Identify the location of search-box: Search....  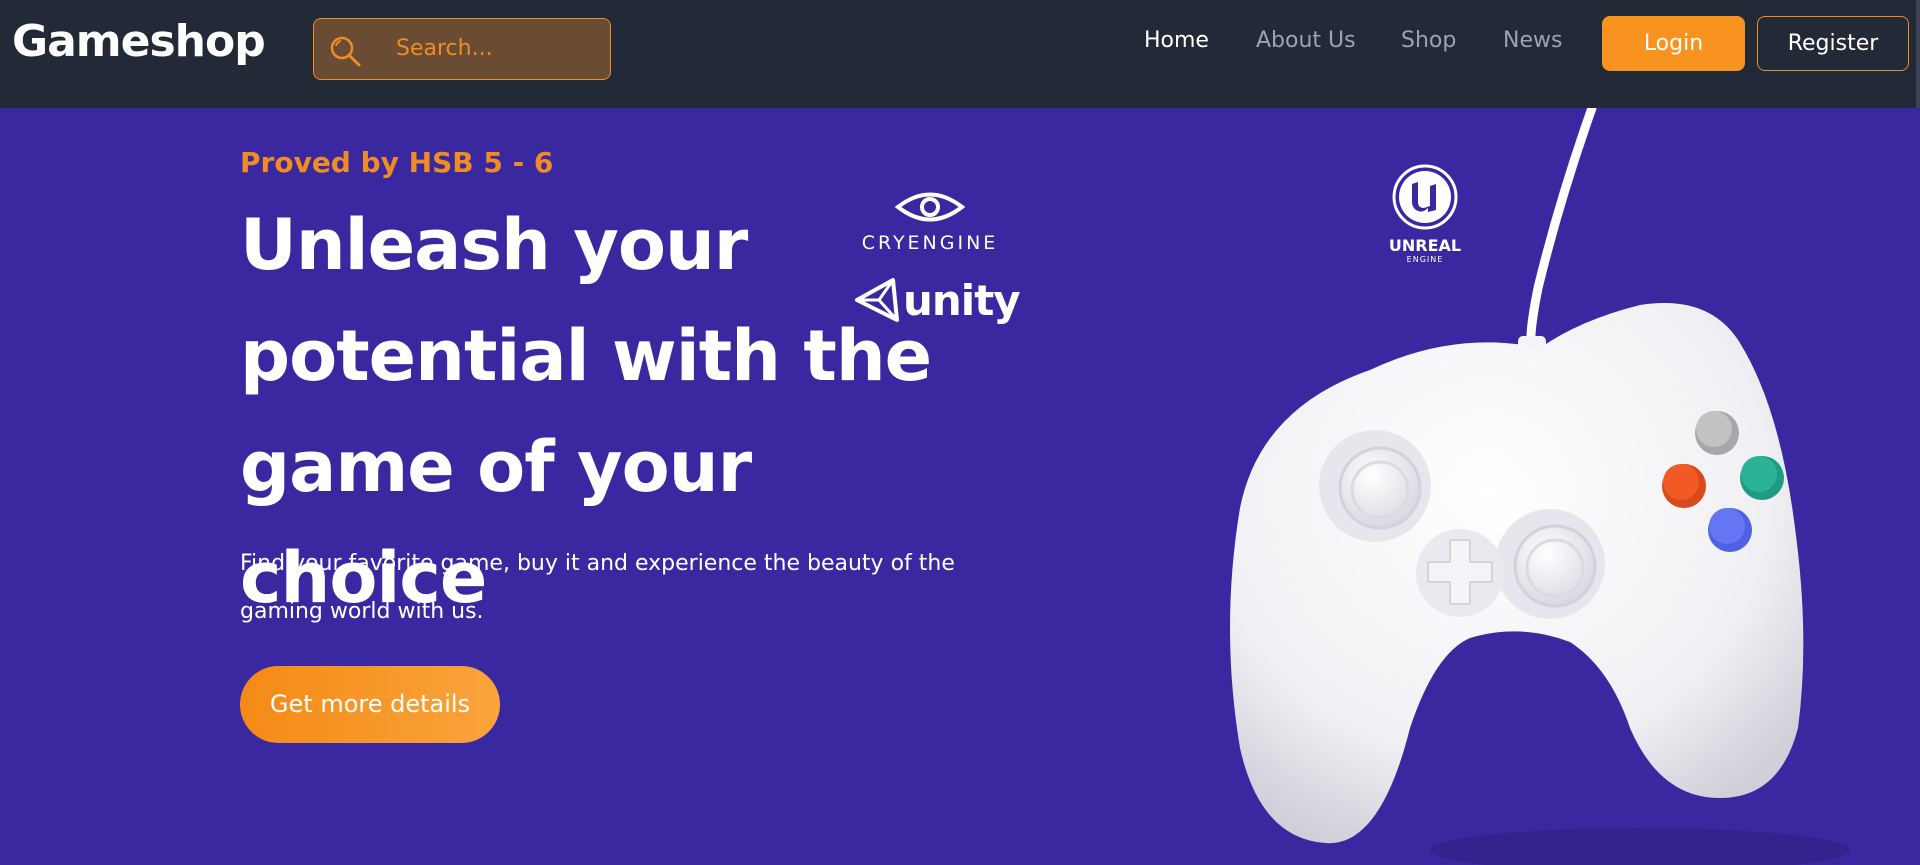
(462, 49).